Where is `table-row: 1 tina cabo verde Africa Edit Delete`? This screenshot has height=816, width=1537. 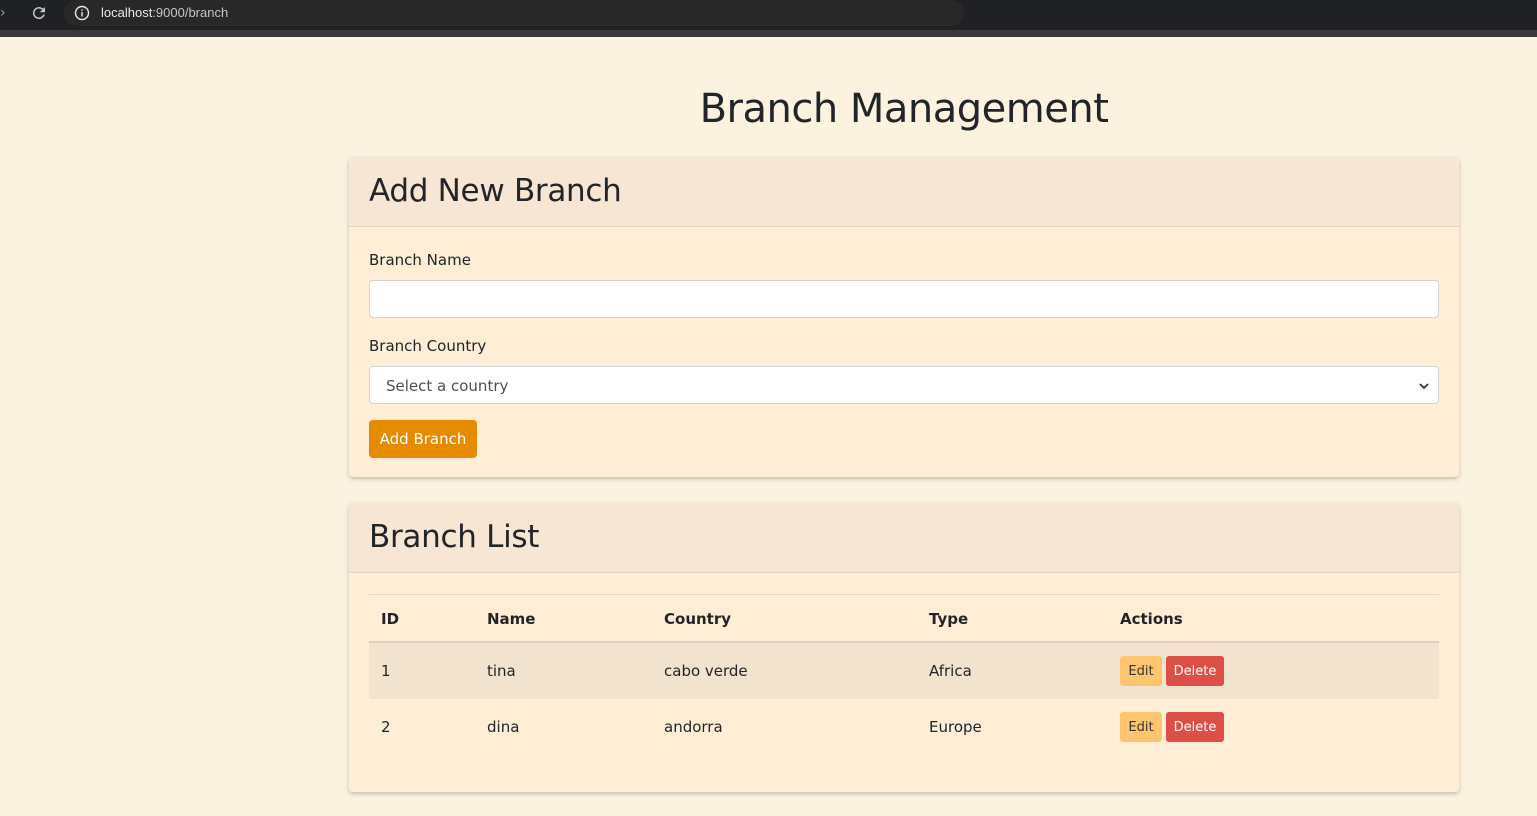
table-row: 1 tina cabo verde Africa Edit Delete is located at coordinates (904, 671).